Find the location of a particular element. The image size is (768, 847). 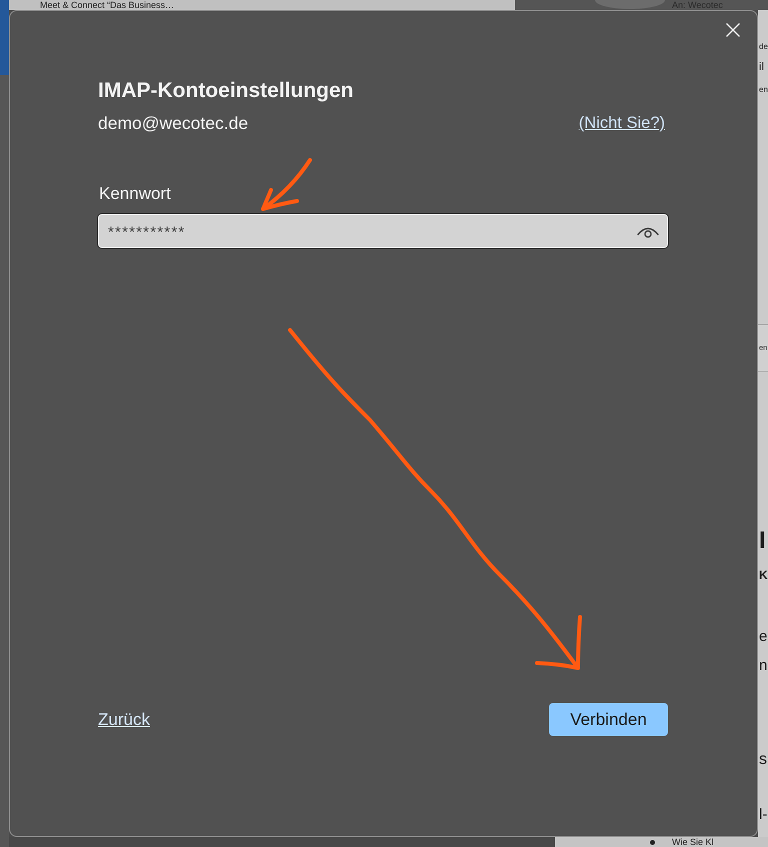

text-fragment: s is located at coordinates (762, 760).